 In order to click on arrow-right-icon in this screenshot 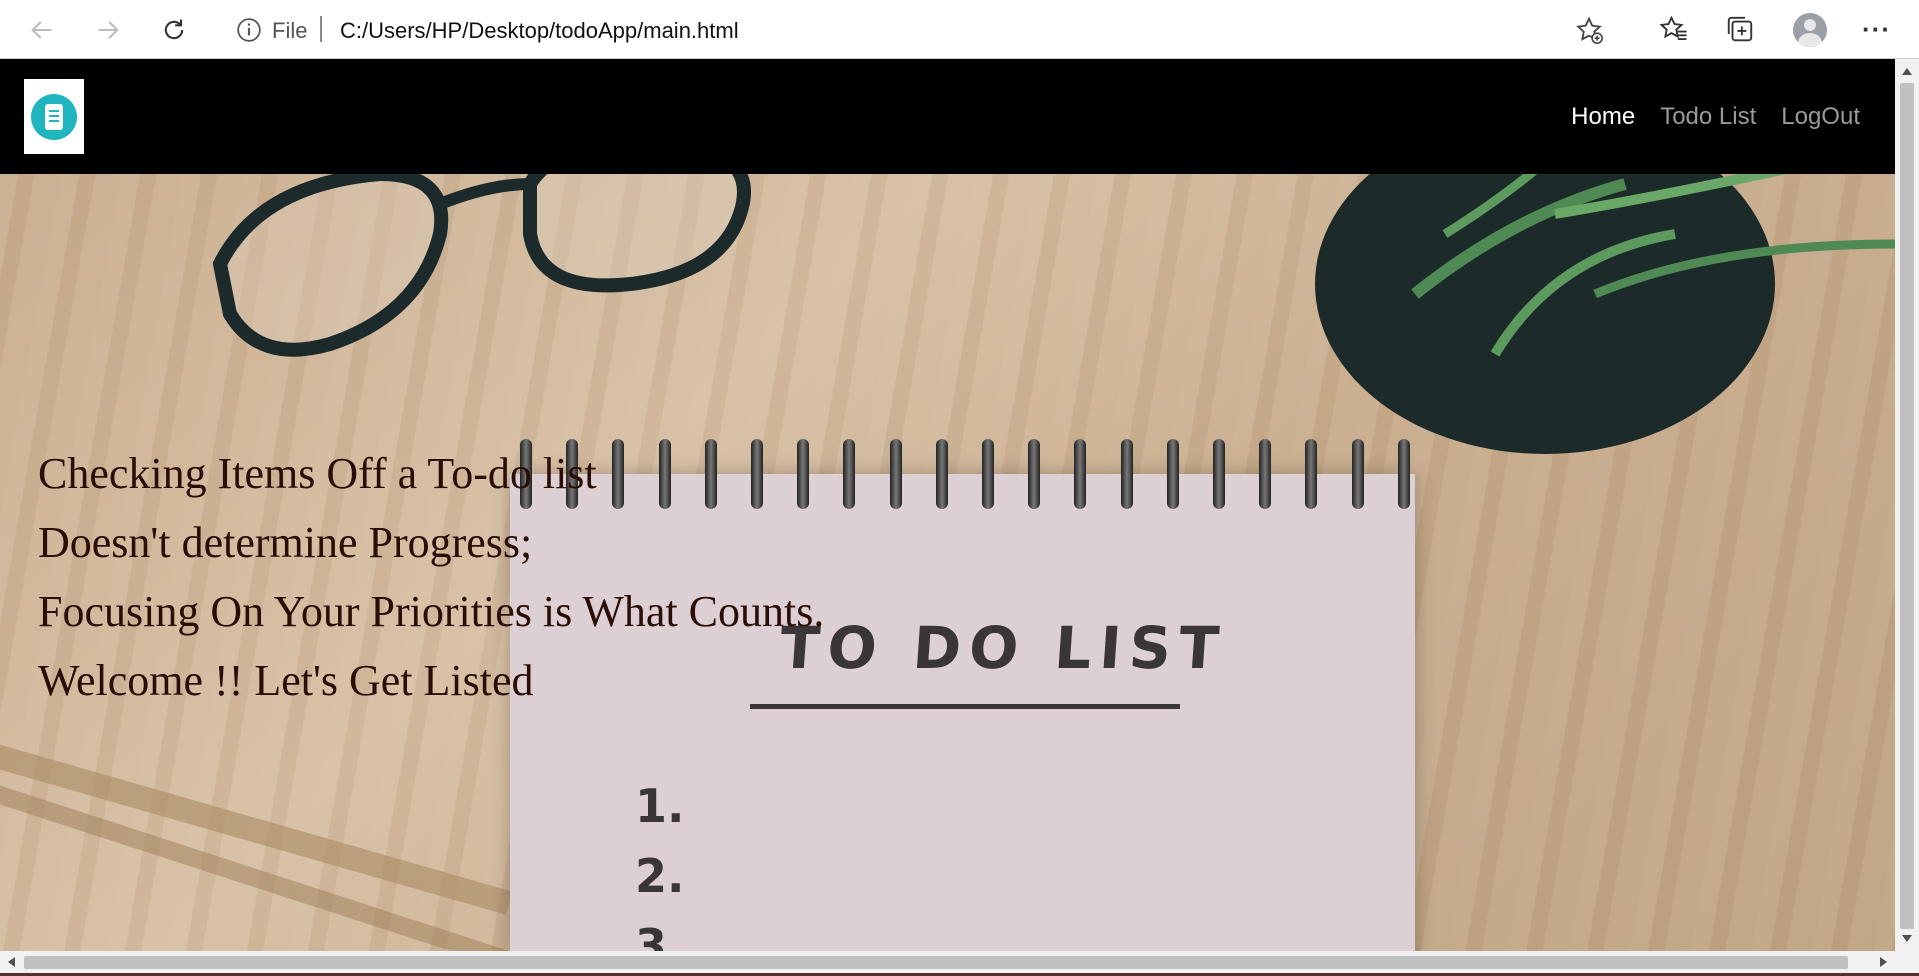, I will do `click(108, 30)`.